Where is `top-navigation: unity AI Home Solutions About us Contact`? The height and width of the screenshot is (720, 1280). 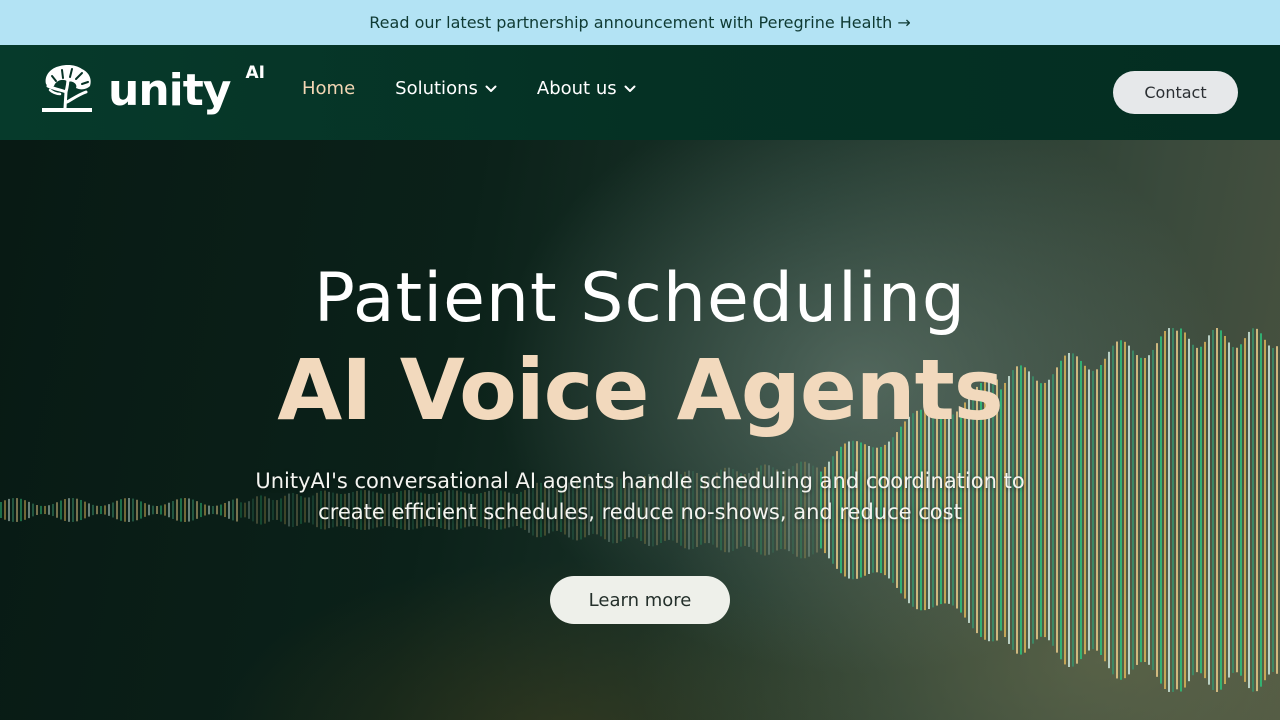
top-navigation: unity AI Home Solutions About us Contact is located at coordinates (640, 92).